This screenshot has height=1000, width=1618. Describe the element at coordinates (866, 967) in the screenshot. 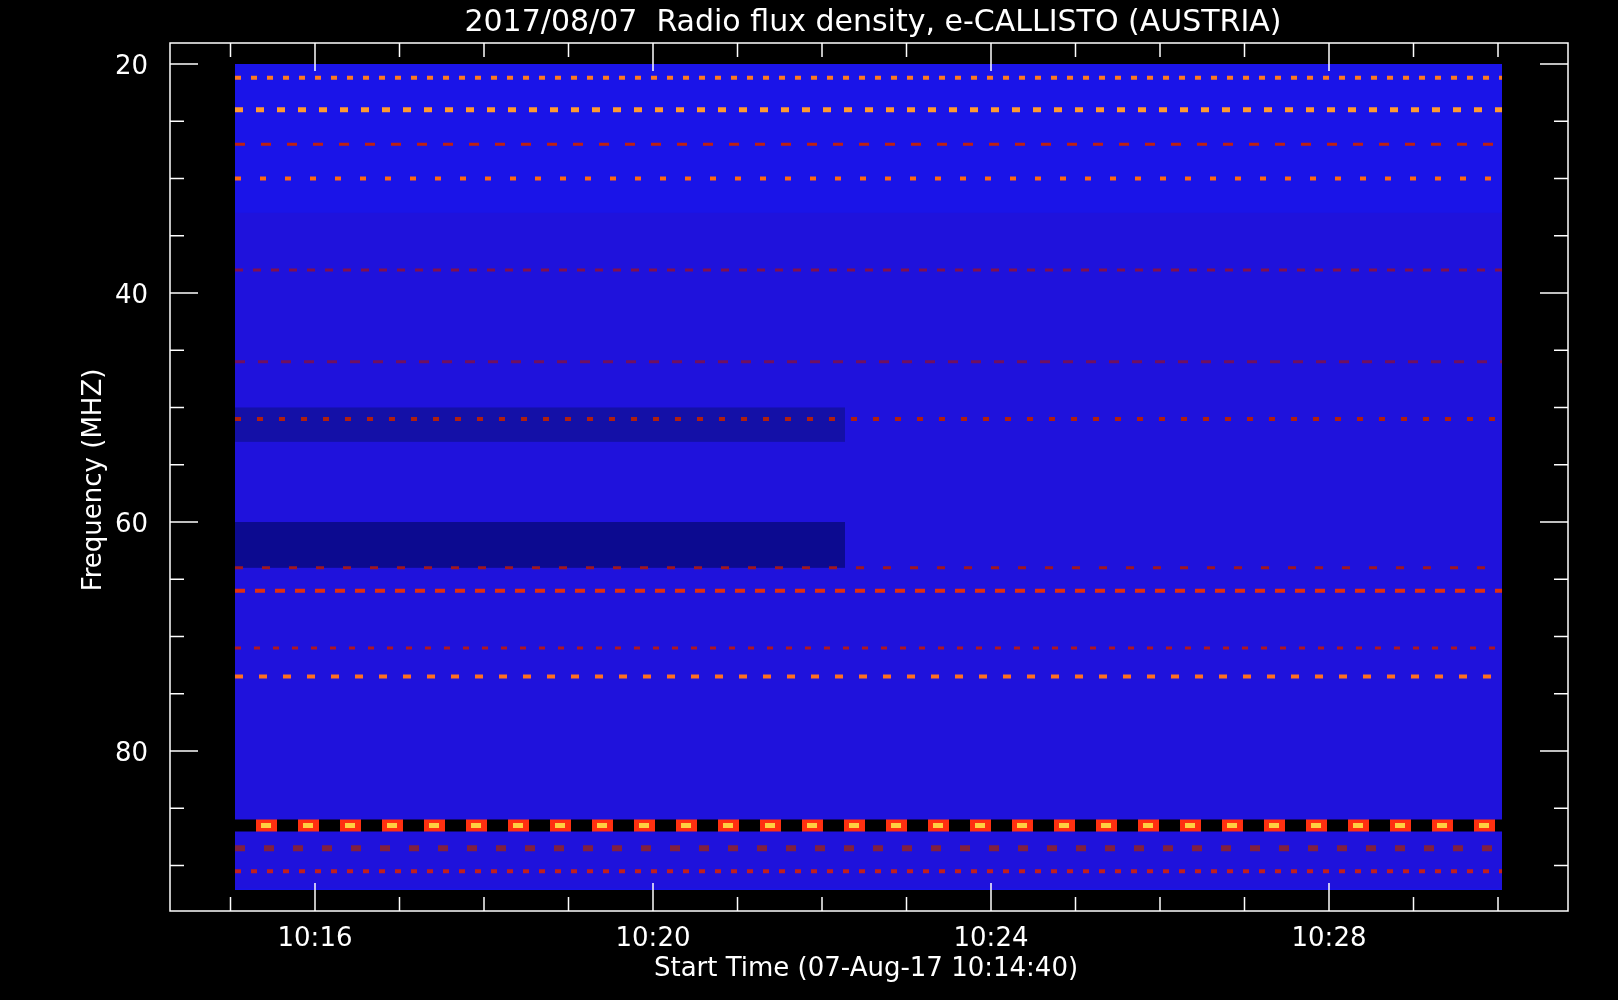

I see `x-axis-label: Start Time (07-Aug-17 10:14:40)` at that location.